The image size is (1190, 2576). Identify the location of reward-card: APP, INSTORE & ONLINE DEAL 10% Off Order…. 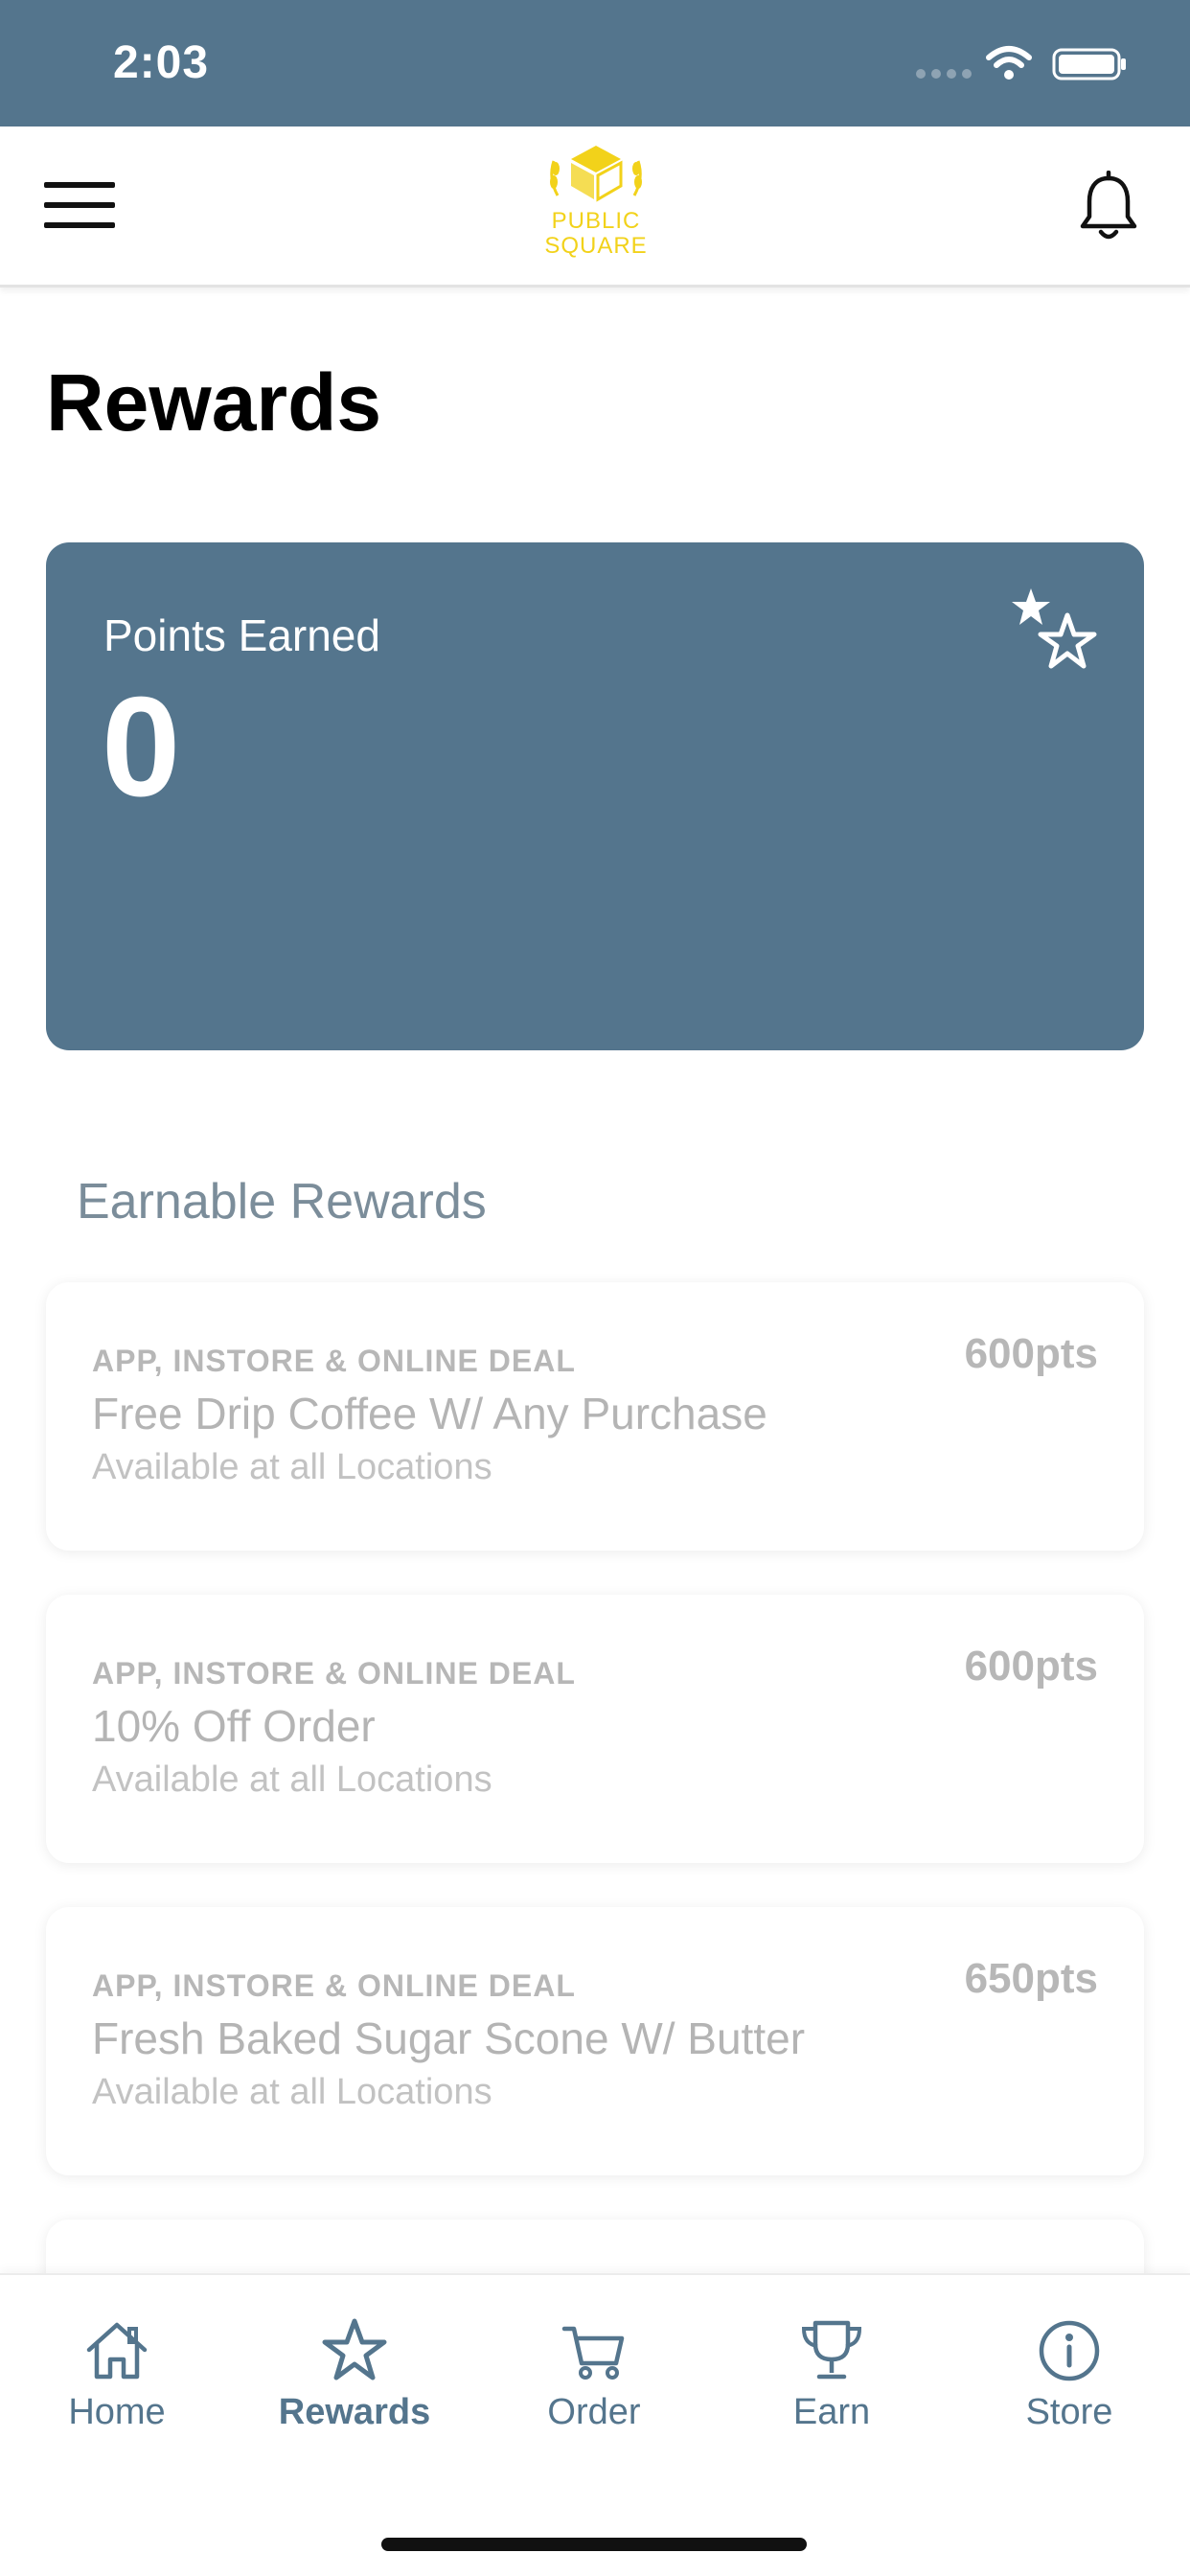
(595, 1729).